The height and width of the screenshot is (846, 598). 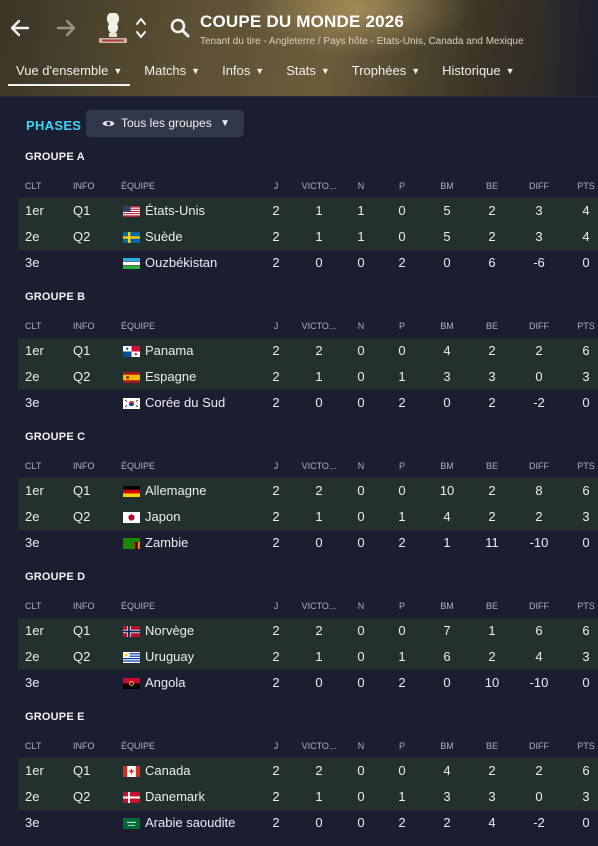 What do you see at coordinates (478, 72) in the screenshot?
I see `tab-history: Historique ▼` at bounding box center [478, 72].